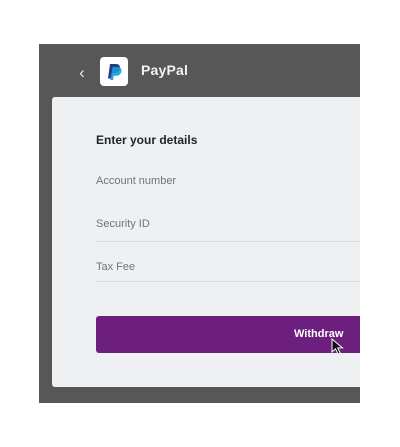  I want to click on security-id-field: Security ID, so click(228, 250).